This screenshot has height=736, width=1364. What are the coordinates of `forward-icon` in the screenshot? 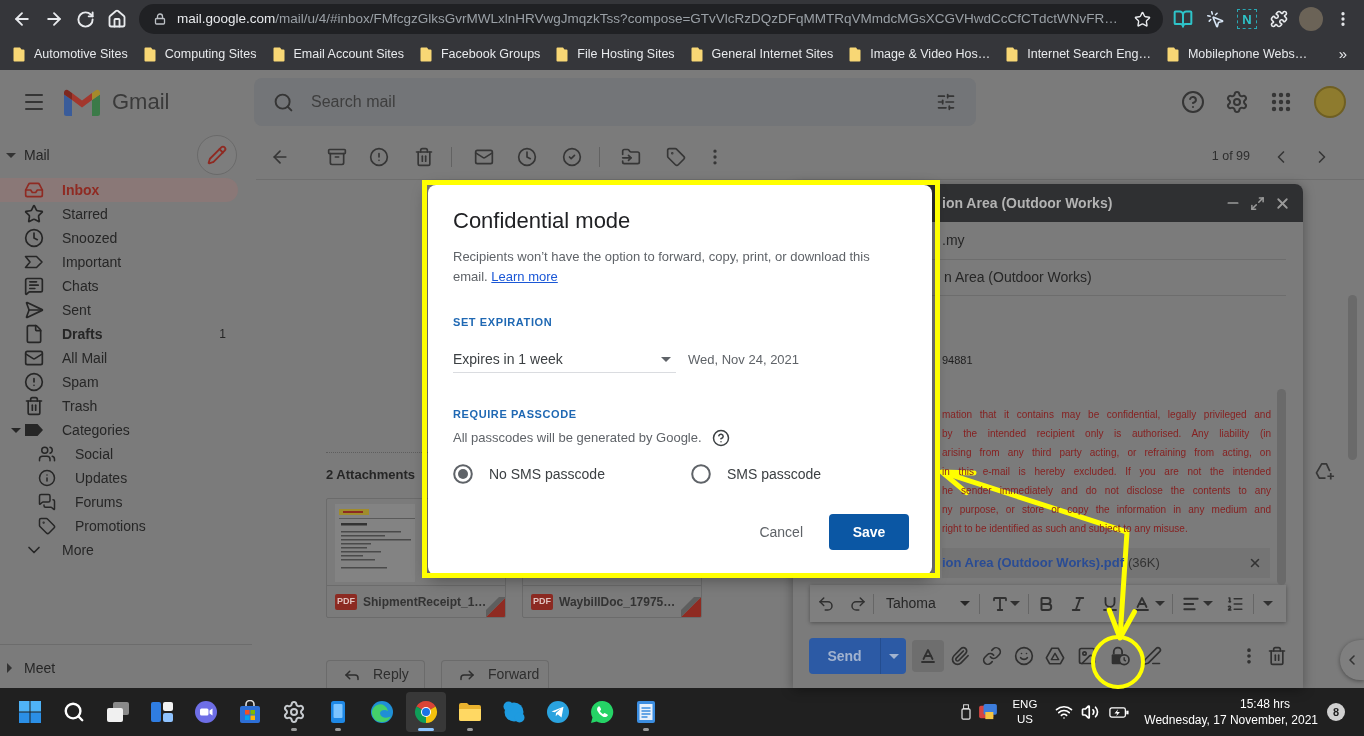 It's located at (54, 19).